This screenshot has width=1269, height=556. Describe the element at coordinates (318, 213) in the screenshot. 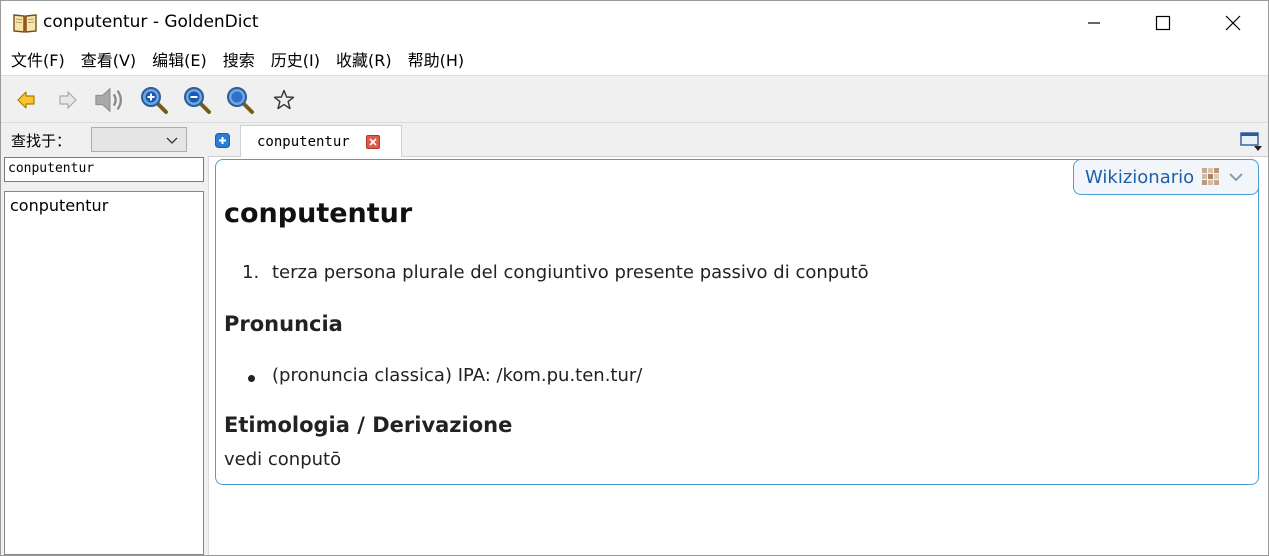

I see `headword: conputentur` at that location.